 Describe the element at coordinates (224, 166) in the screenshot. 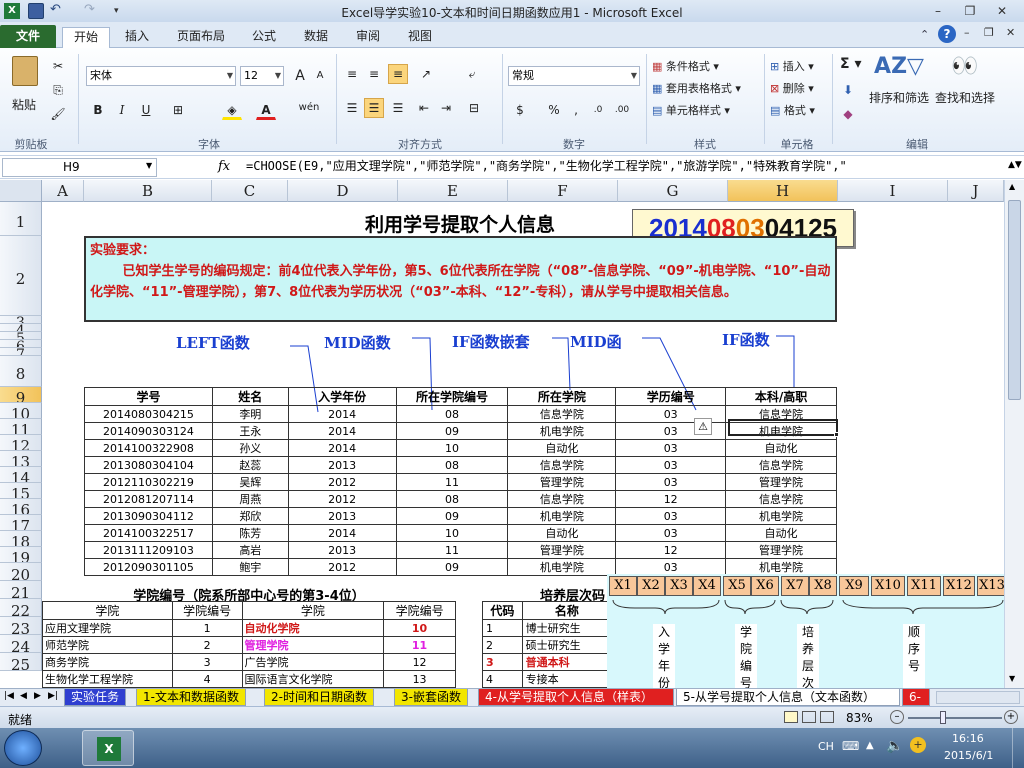

I see `fx-button: fx` at that location.